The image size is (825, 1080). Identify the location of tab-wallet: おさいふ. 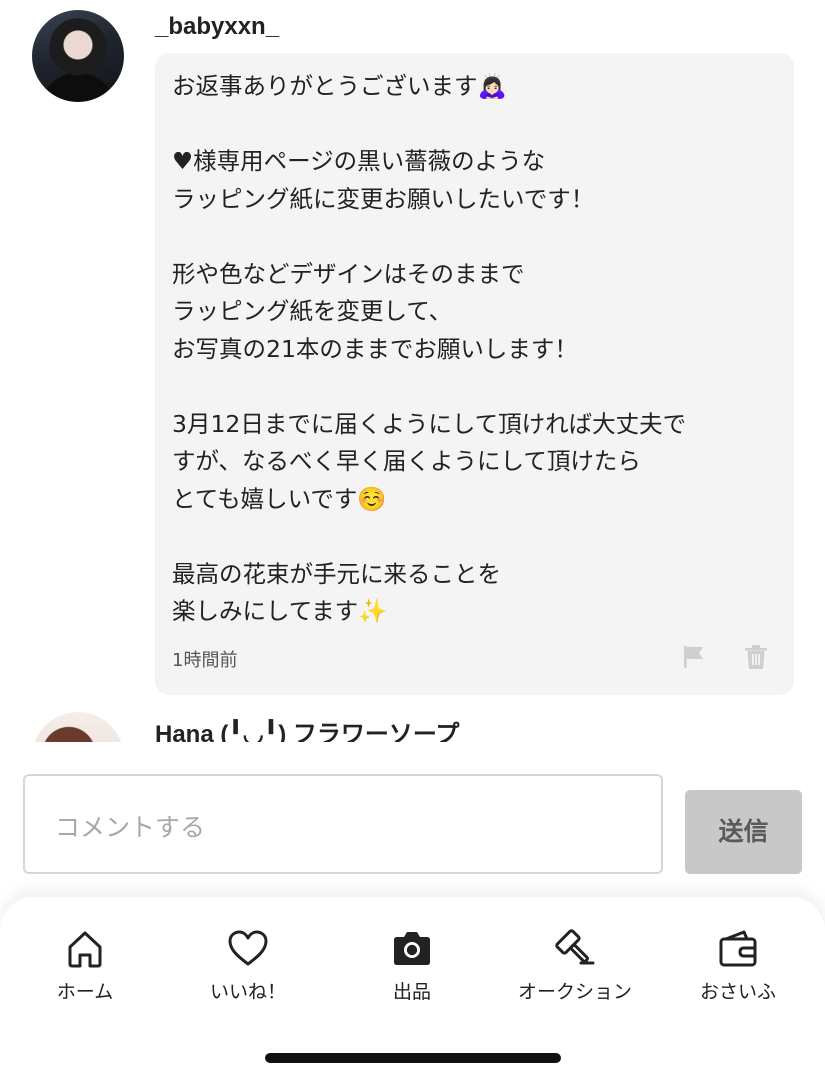
(738, 967).